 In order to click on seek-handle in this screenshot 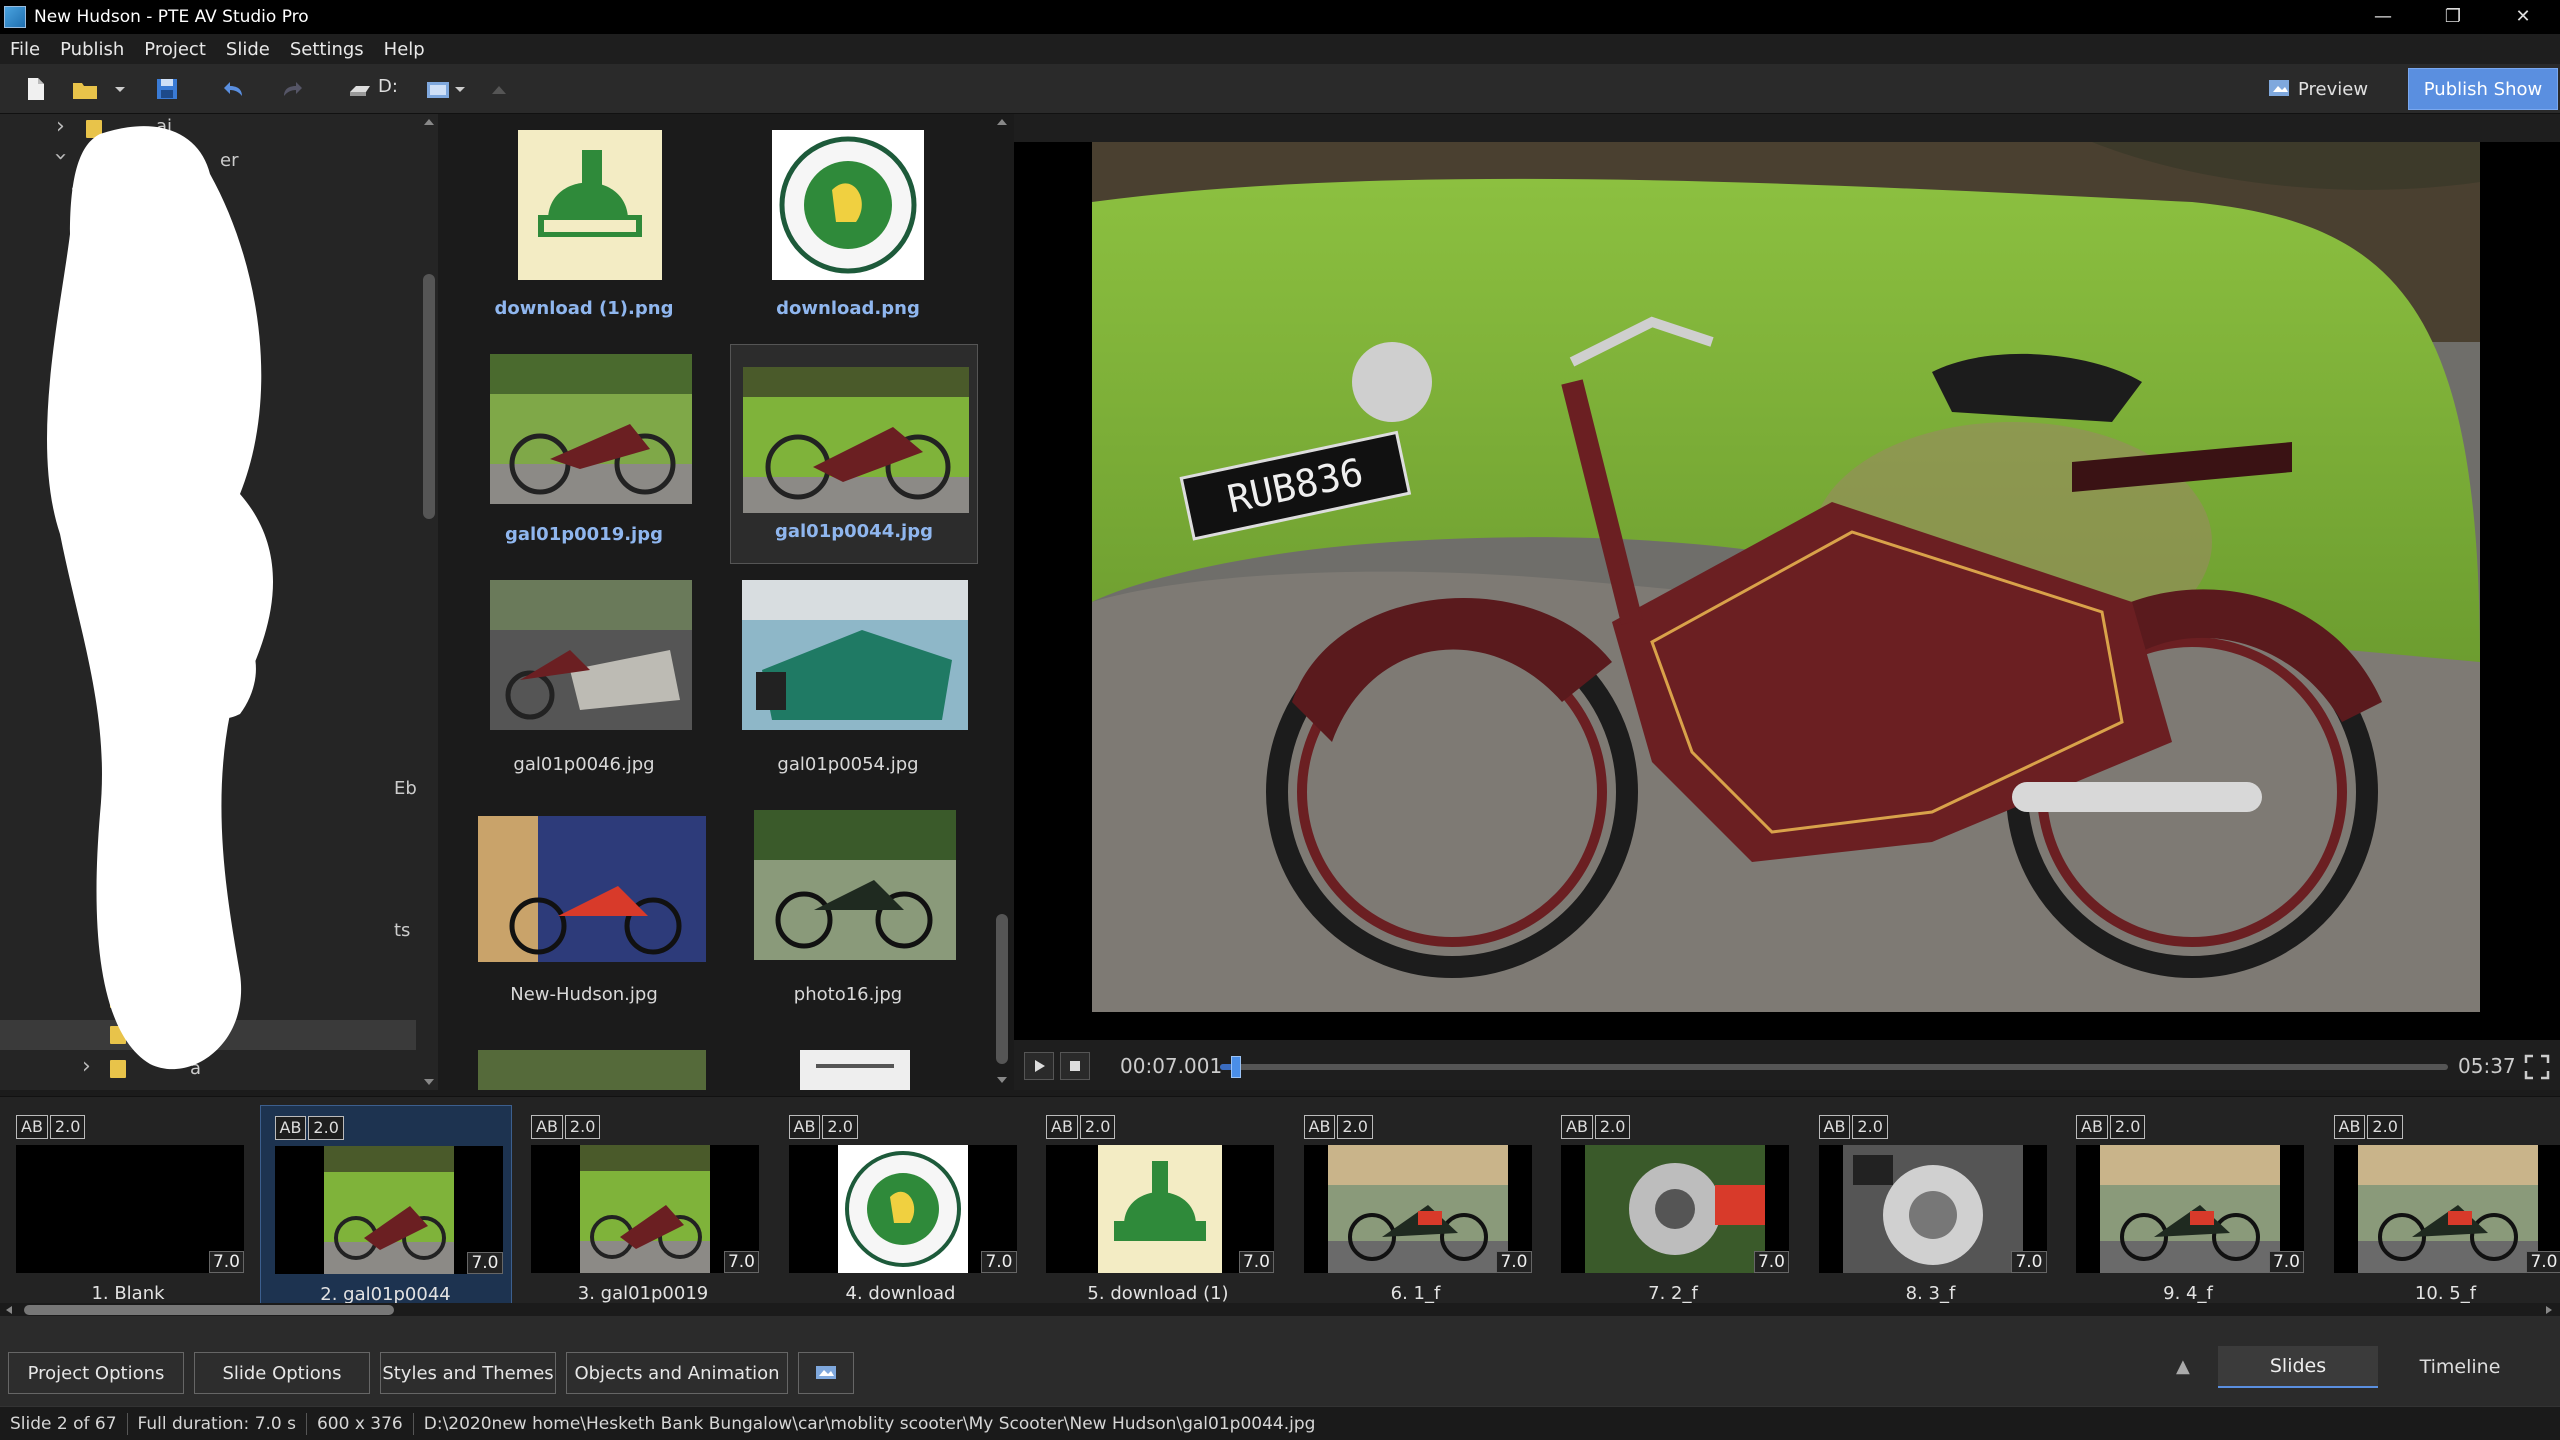, I will do `click(1235, 1067)`.